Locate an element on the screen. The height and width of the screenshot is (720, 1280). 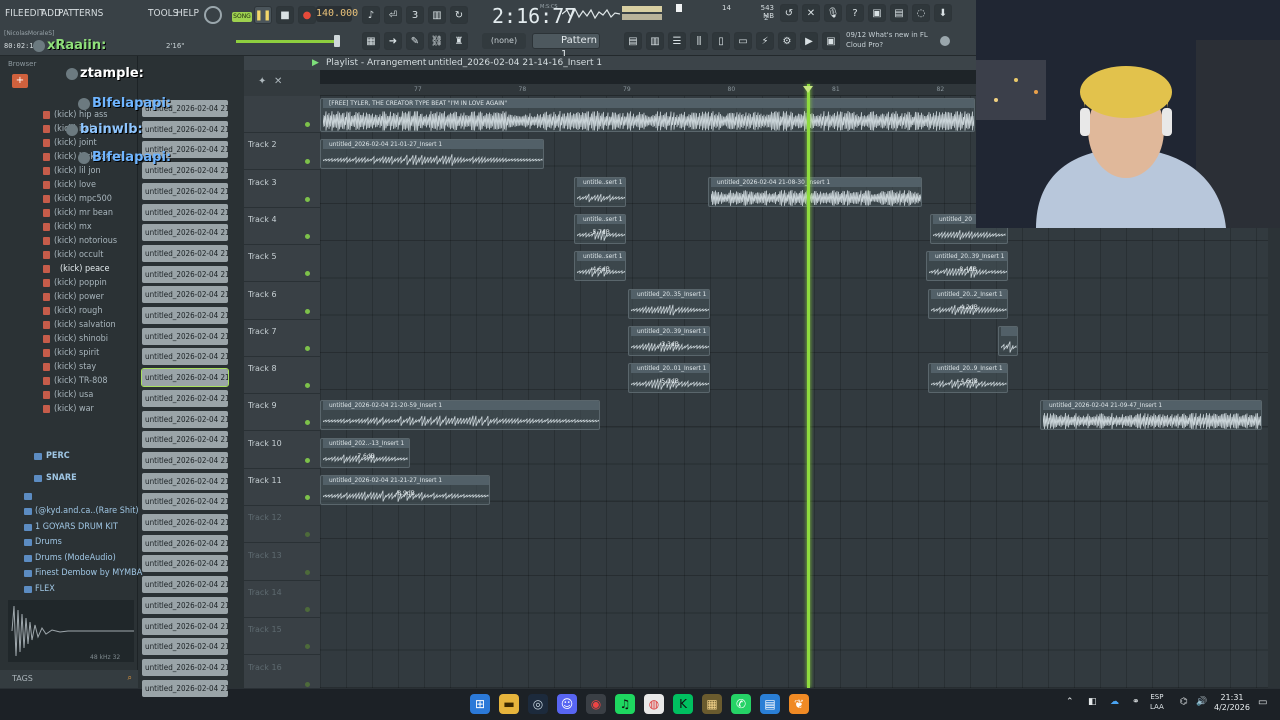
search-icon: ⌕ is located at coordinates (130, 678).